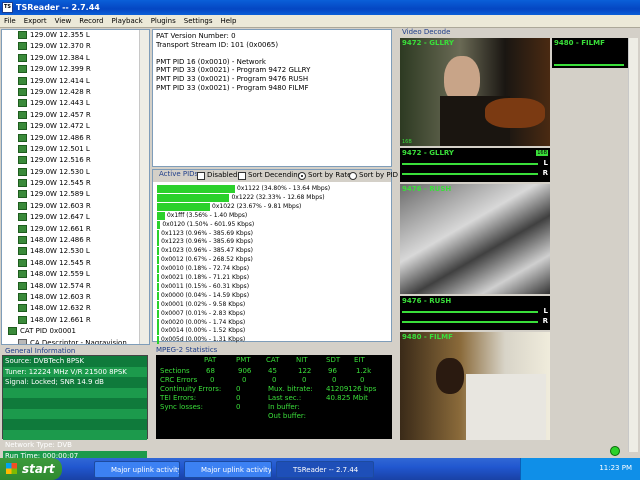  I want to click on tree-item-label: 129.0W 12.414 L, so click(60, 80).